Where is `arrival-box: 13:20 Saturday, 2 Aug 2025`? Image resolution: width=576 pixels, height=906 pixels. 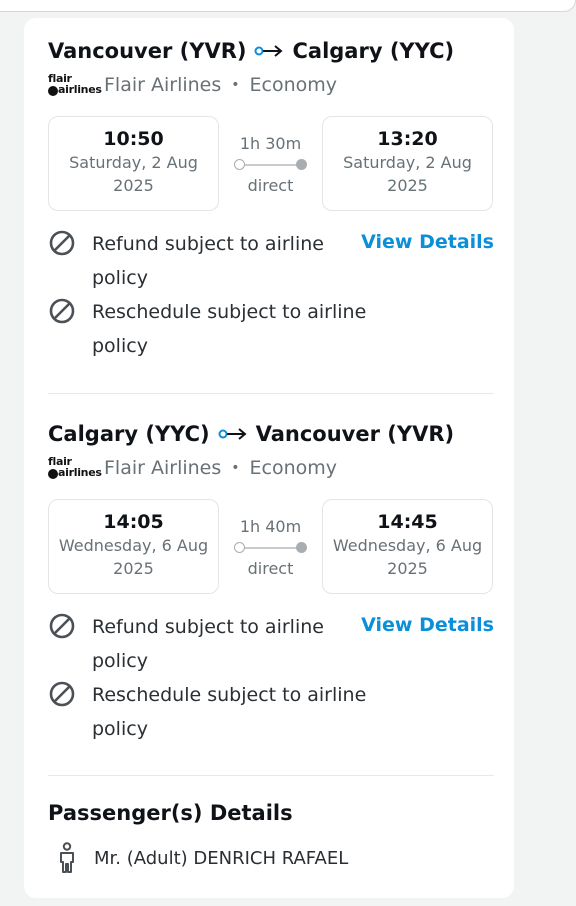
arrival-box: 13:20 Saturday, 2 Aug 2025 is located at coordinates (407, 163).